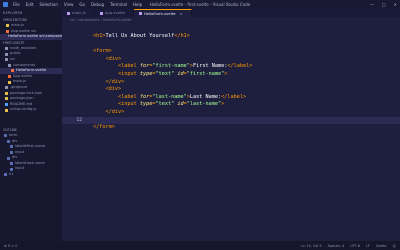  I want to click on code-token: type, so click(146, 73).